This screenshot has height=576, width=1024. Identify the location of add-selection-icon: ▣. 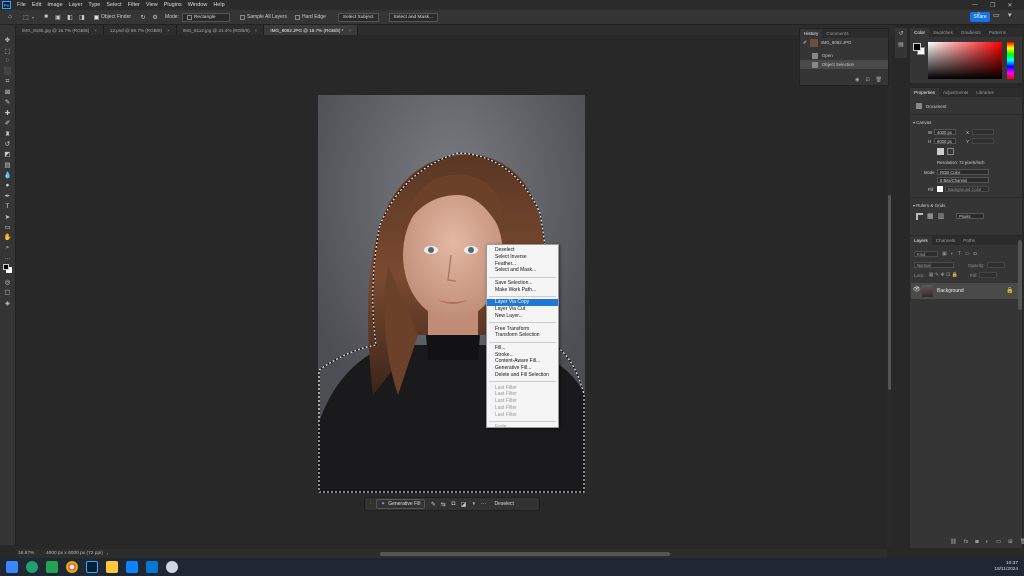
(58, 17).